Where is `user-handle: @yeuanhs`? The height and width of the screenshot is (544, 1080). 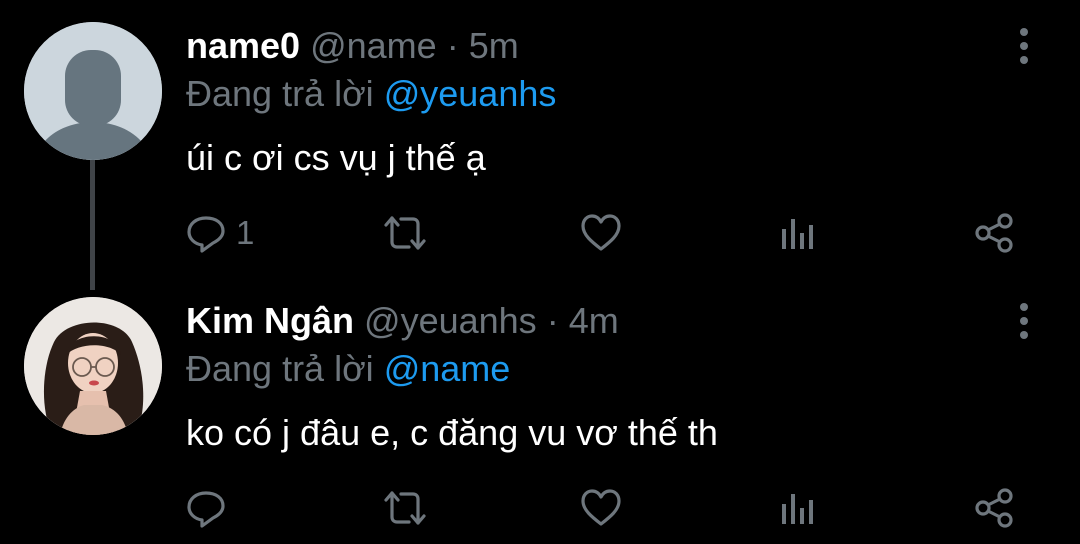 user-handle: @yeuanhs is located at coordinates (450, 320).